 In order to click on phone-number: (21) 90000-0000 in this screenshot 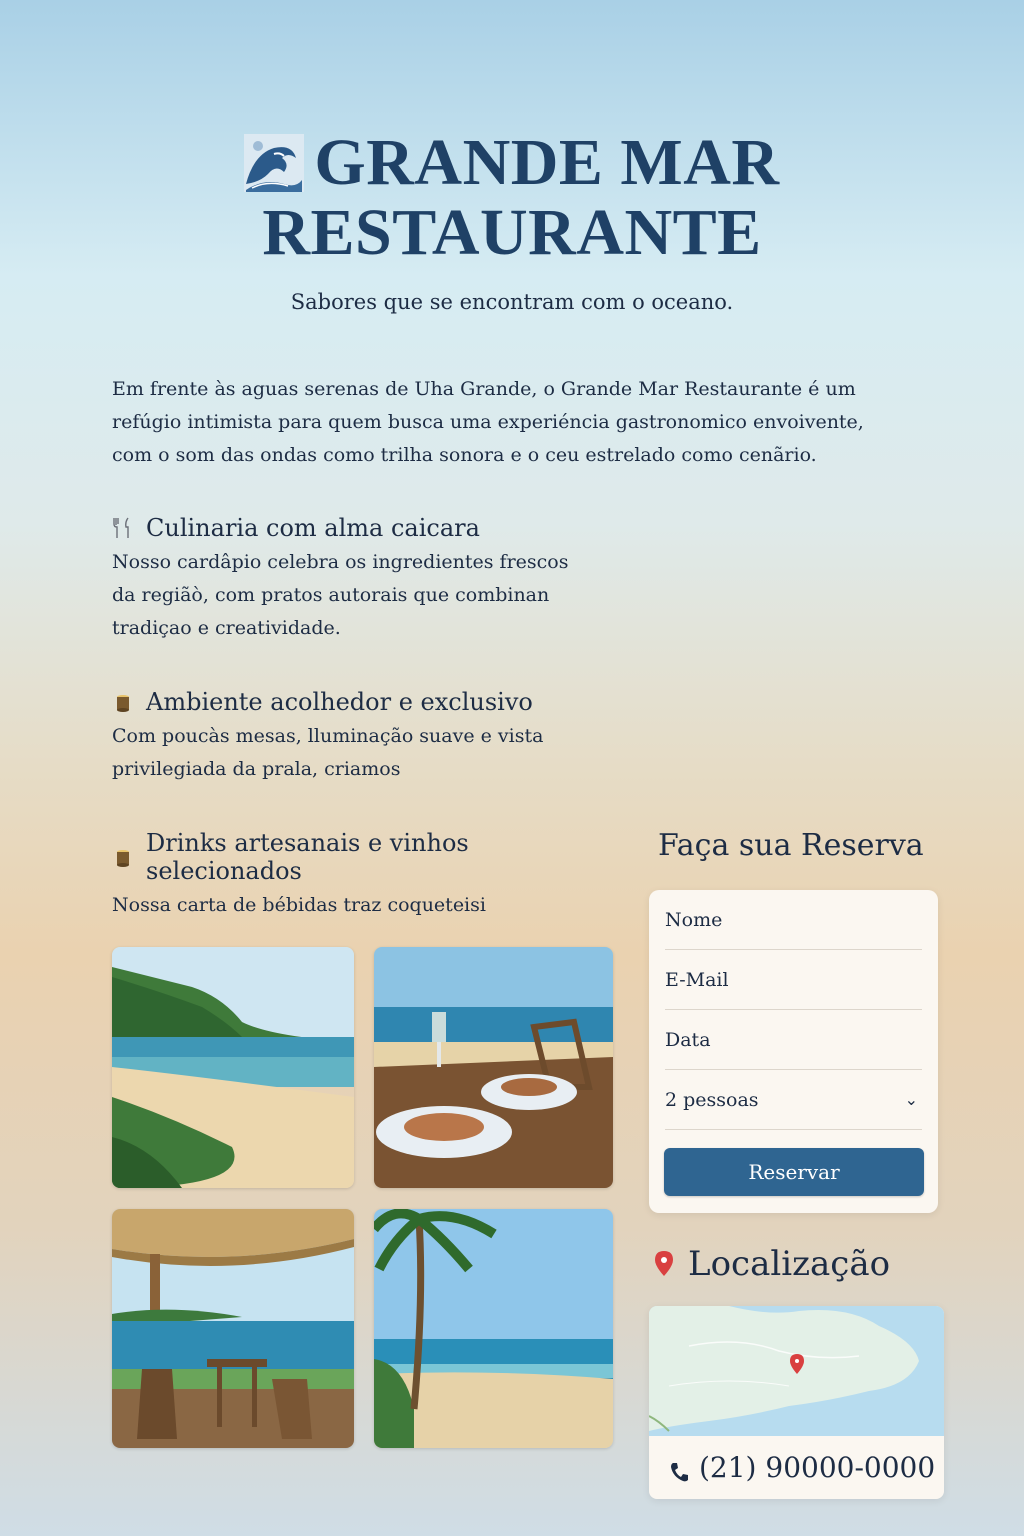, I will do `click(817, 1467)`.